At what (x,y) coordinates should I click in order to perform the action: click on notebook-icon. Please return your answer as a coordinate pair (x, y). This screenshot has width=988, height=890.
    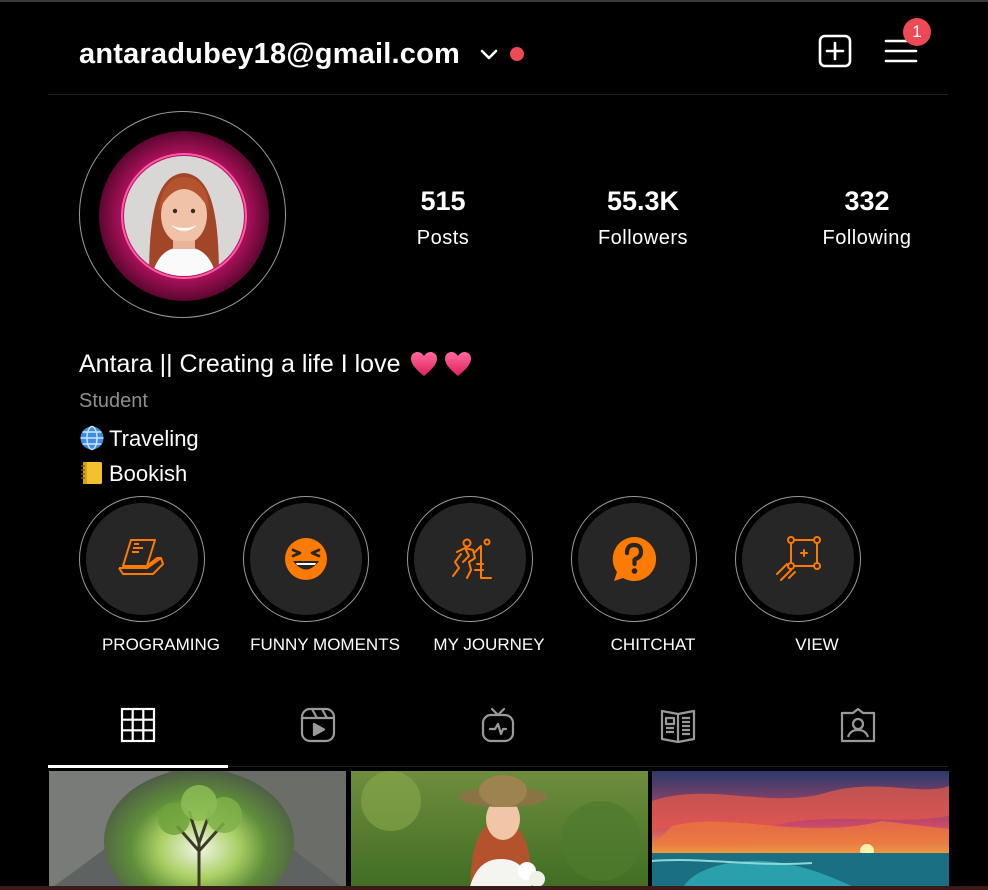
    Looking at the image, I should click on (91, 473).